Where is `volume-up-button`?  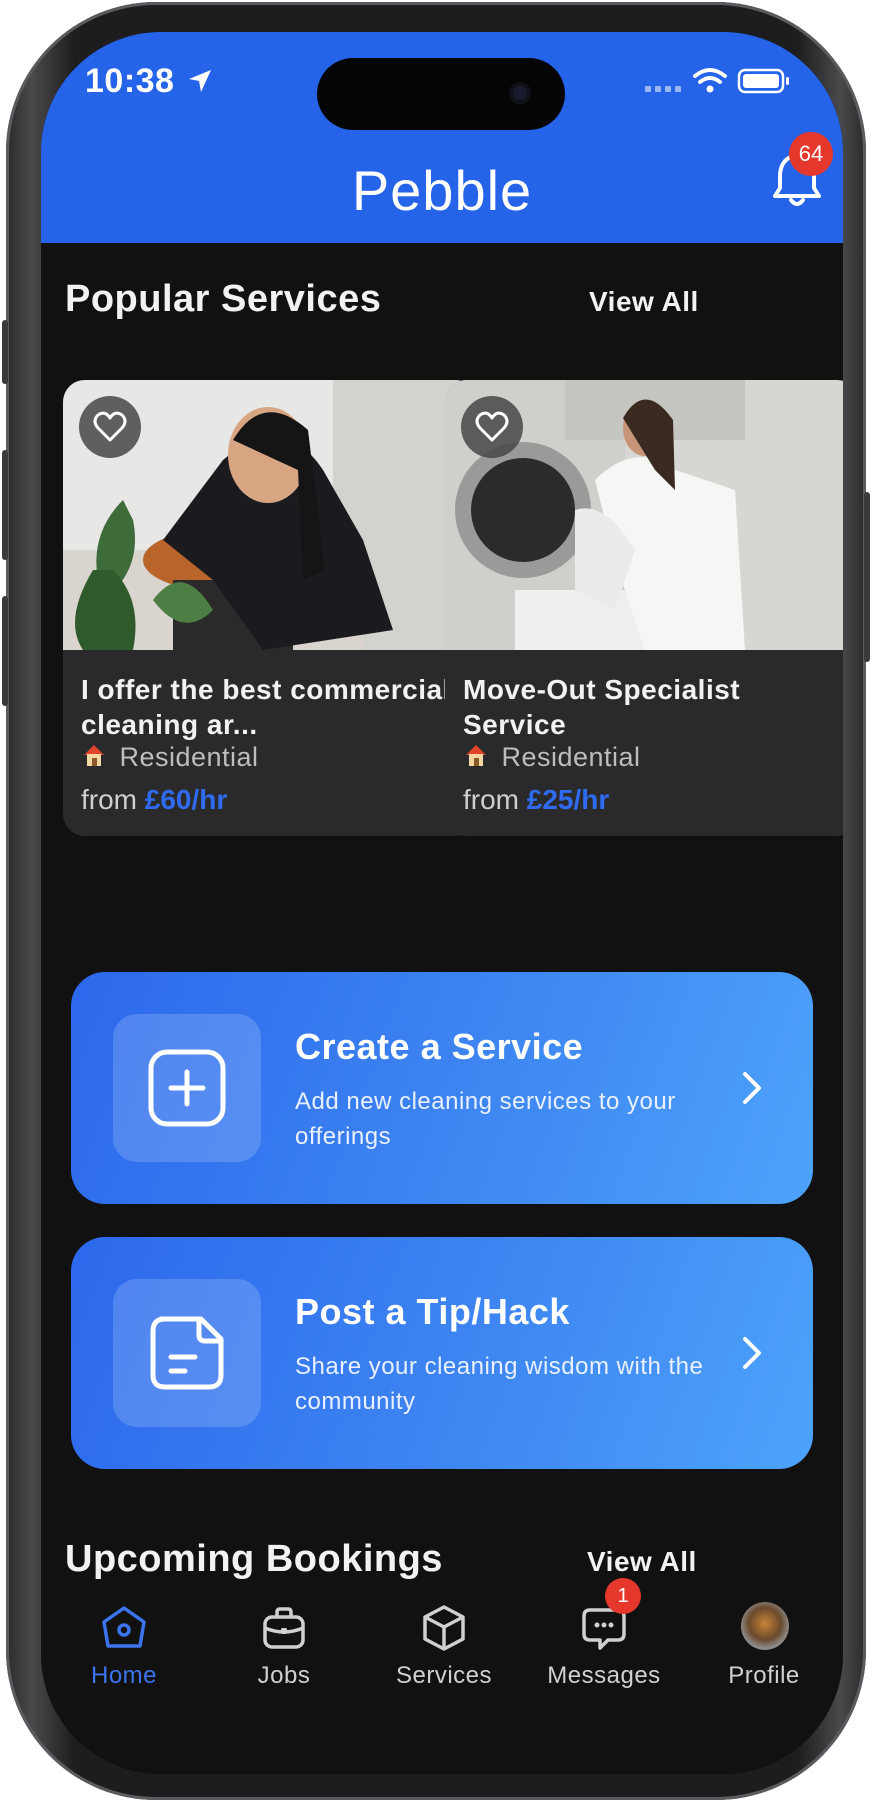 volume-up-button is located at coordinates (5, 505).